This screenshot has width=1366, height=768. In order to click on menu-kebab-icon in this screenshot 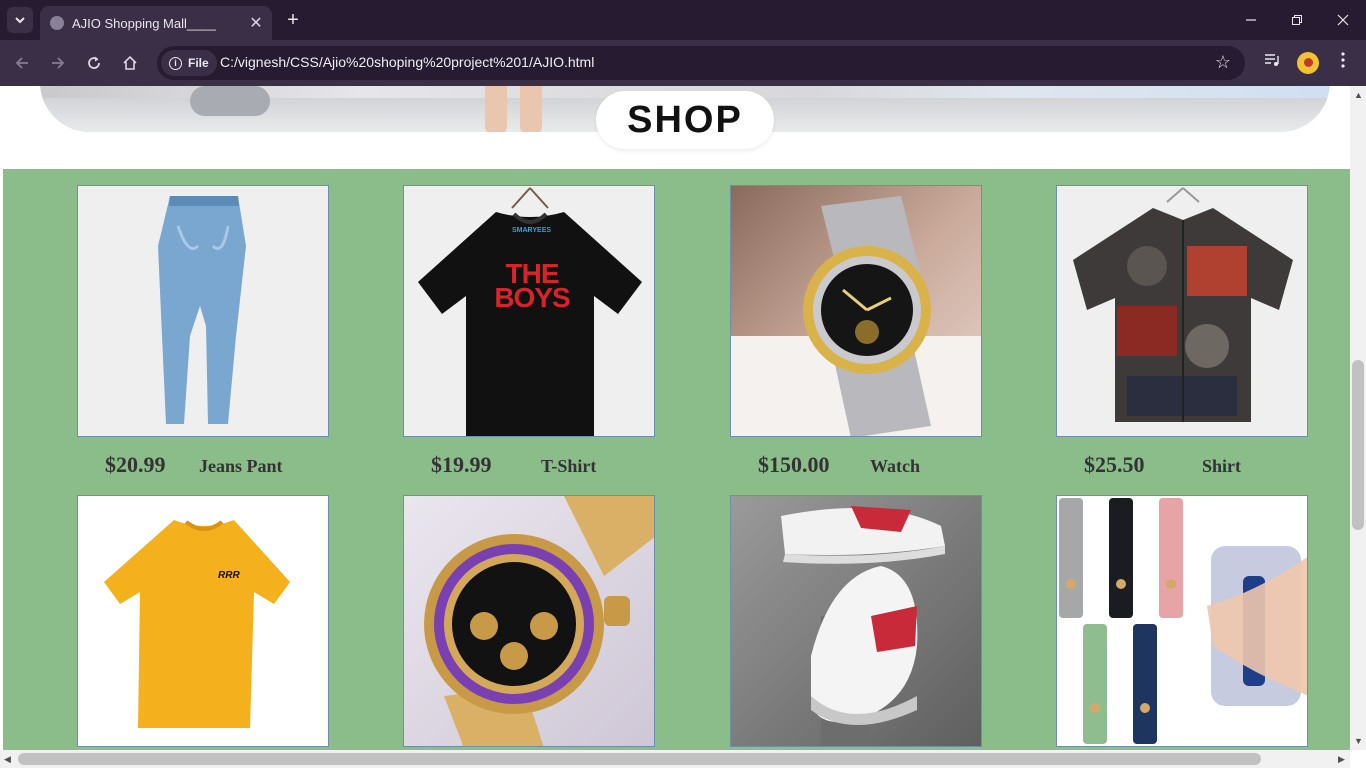, I will do `click(1343, 62)`.